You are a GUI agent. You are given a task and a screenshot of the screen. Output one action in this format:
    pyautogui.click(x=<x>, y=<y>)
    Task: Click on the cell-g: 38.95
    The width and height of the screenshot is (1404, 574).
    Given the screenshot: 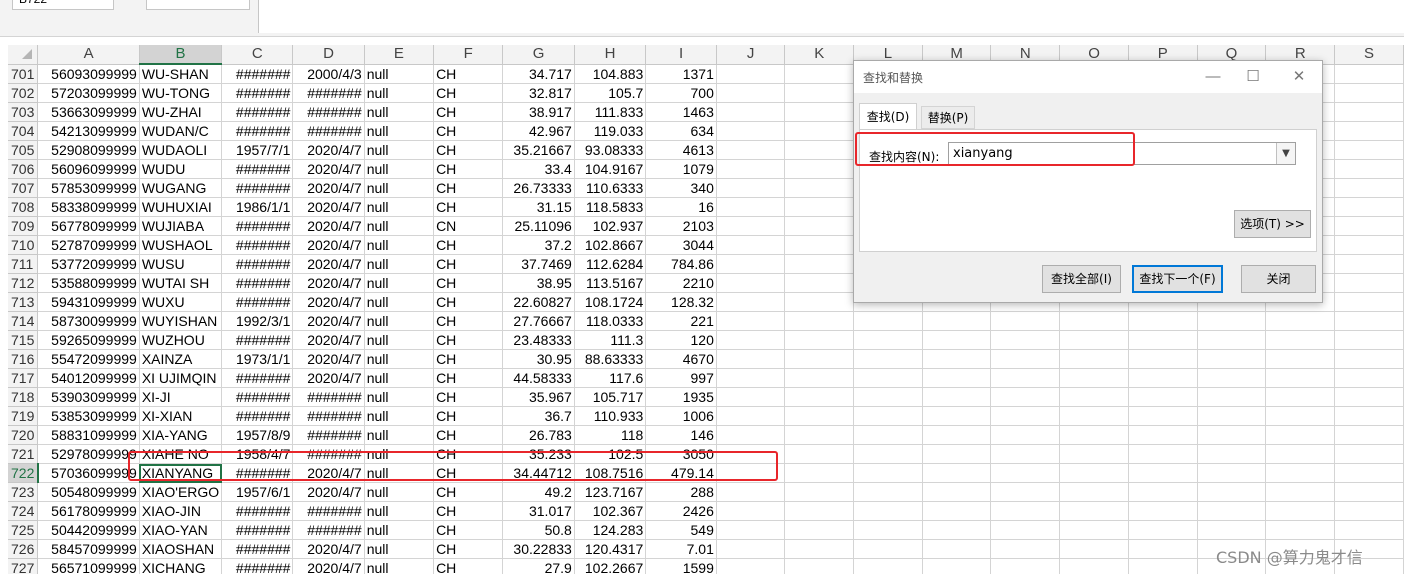 What is the action you would take?
    pyautogui.click(x=538, y=283)
    